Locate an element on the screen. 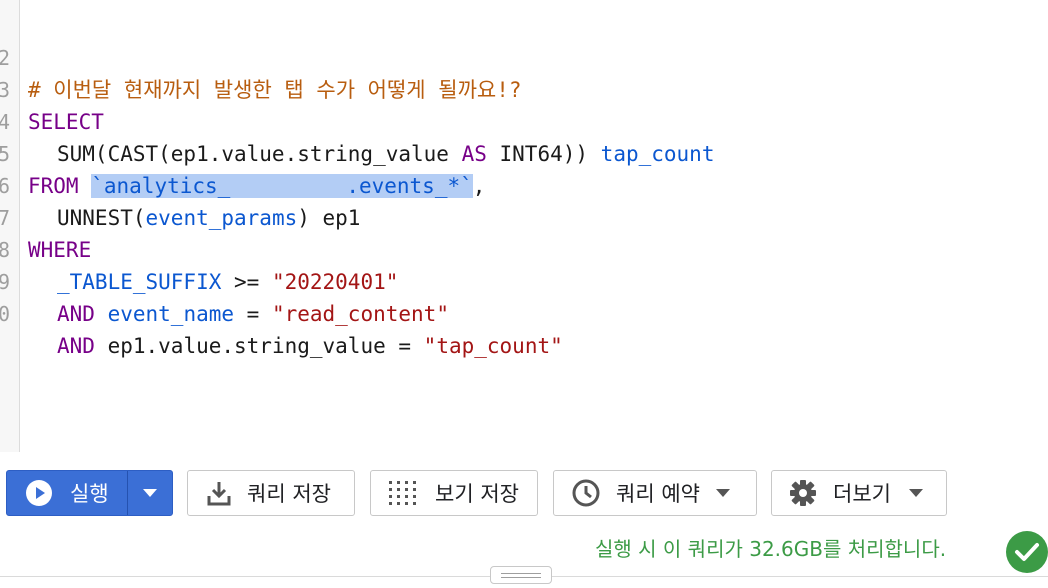  code-punctuation: , is located at coordinates (479, 186).